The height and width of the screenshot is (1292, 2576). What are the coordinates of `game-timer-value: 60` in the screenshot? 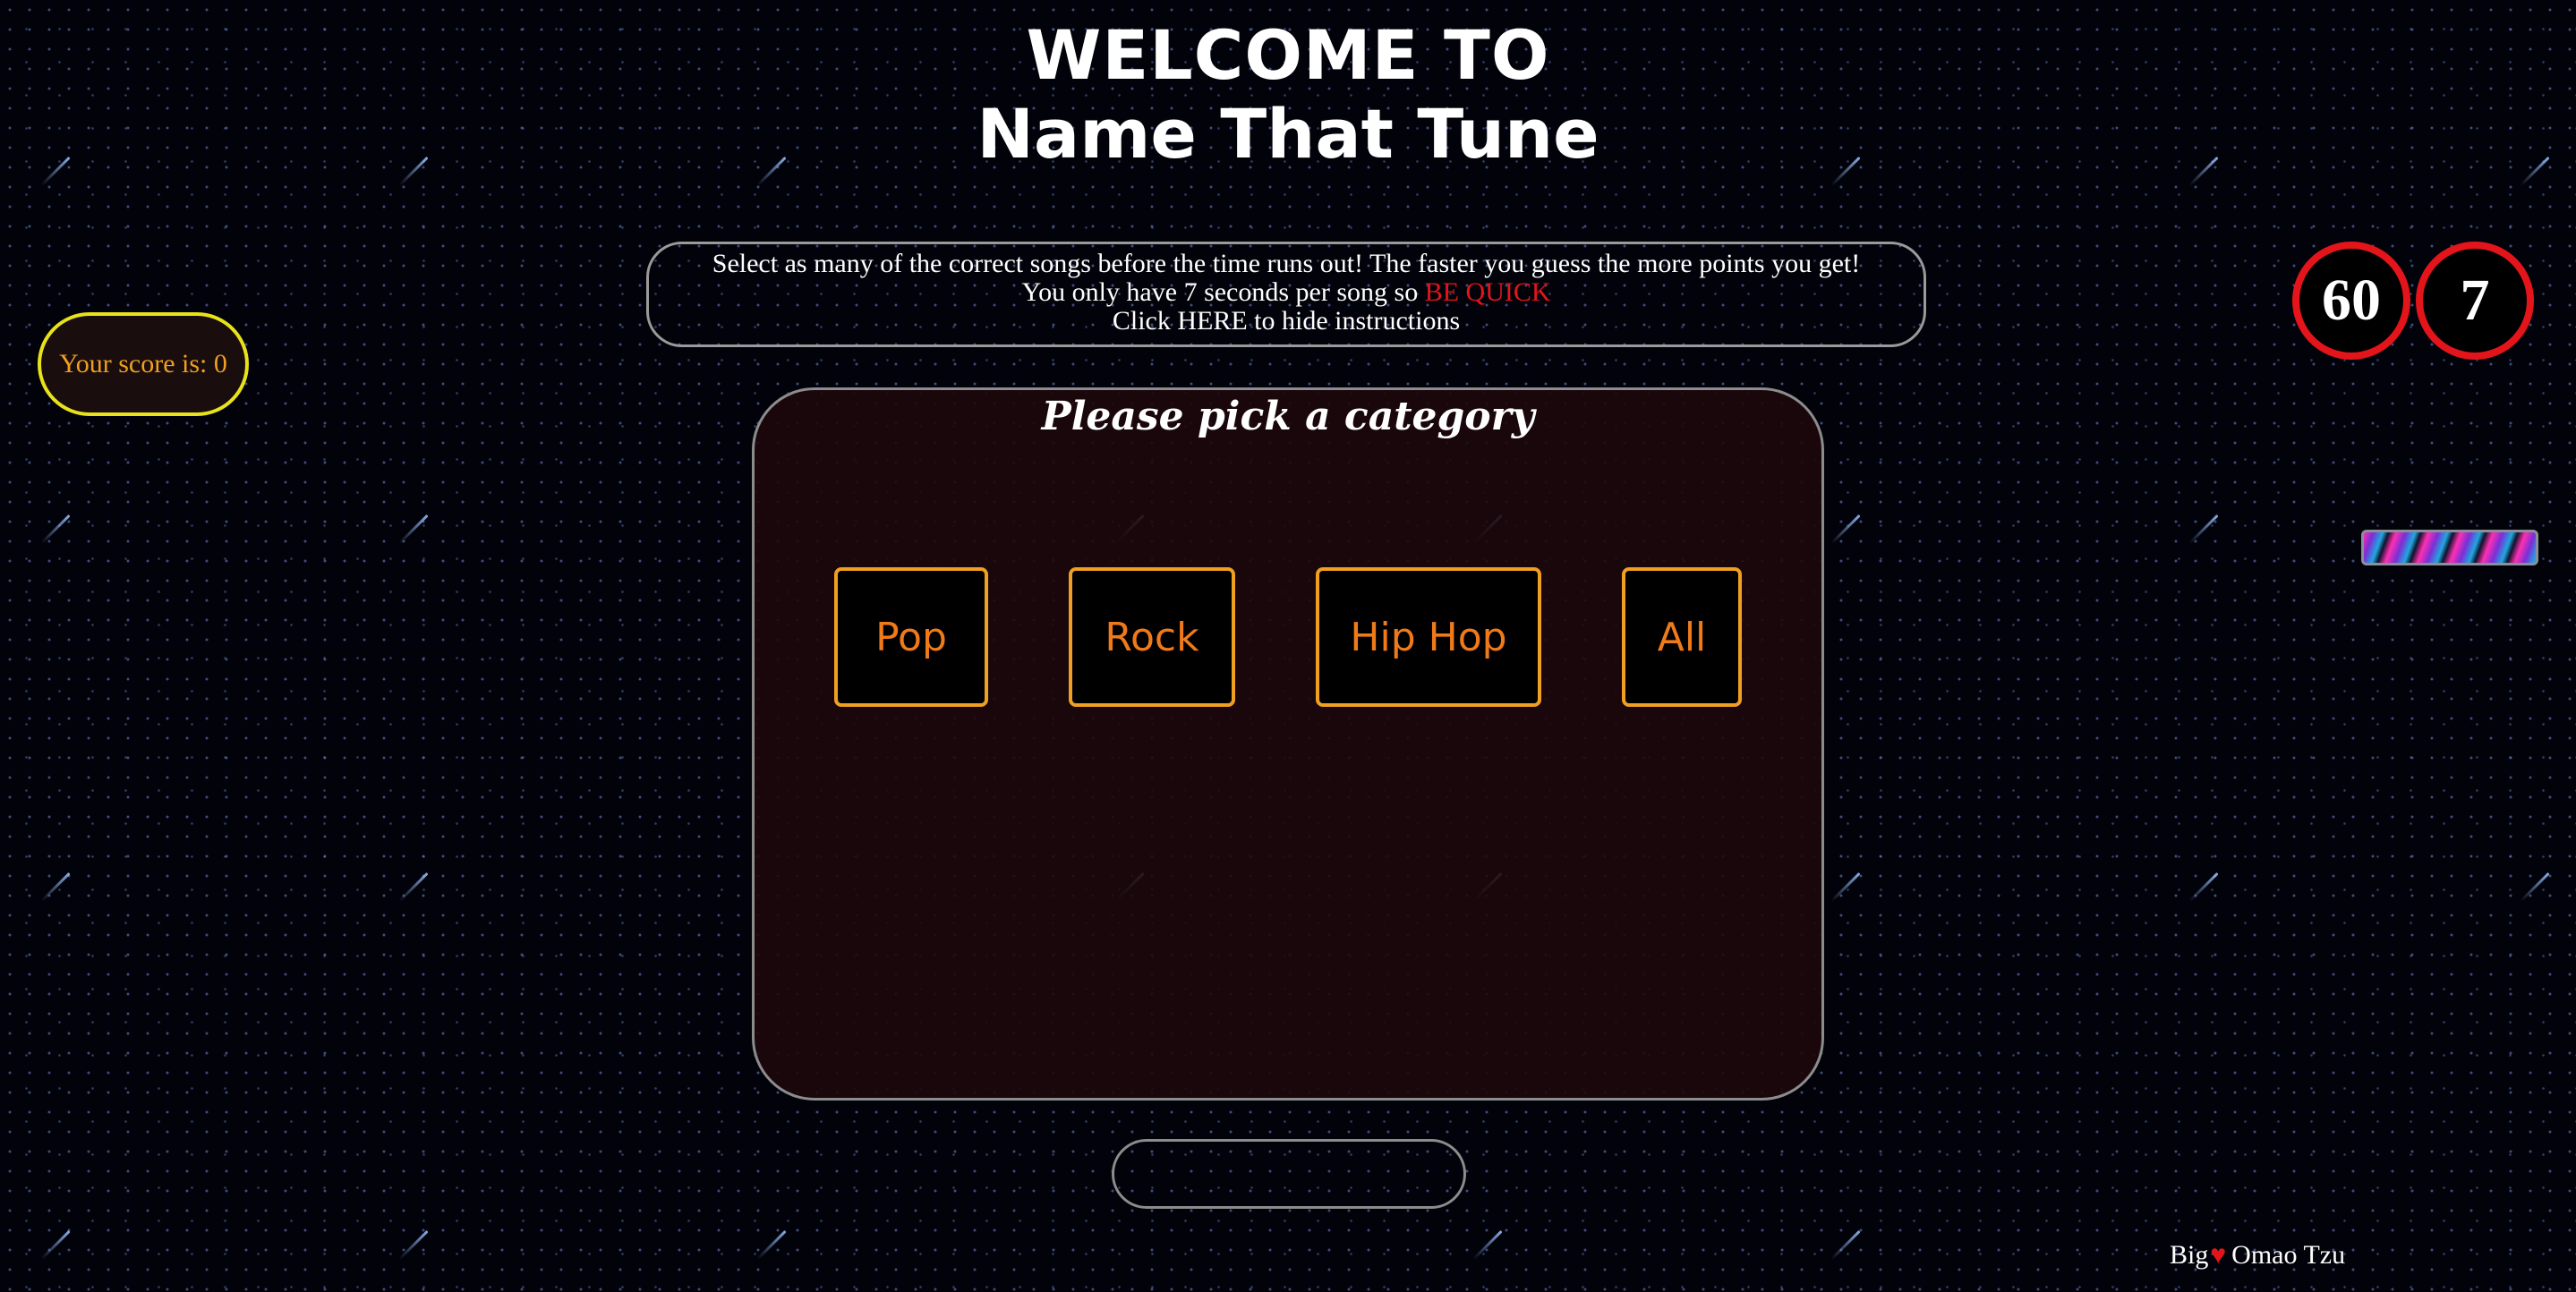 It's located at (2351, 300).